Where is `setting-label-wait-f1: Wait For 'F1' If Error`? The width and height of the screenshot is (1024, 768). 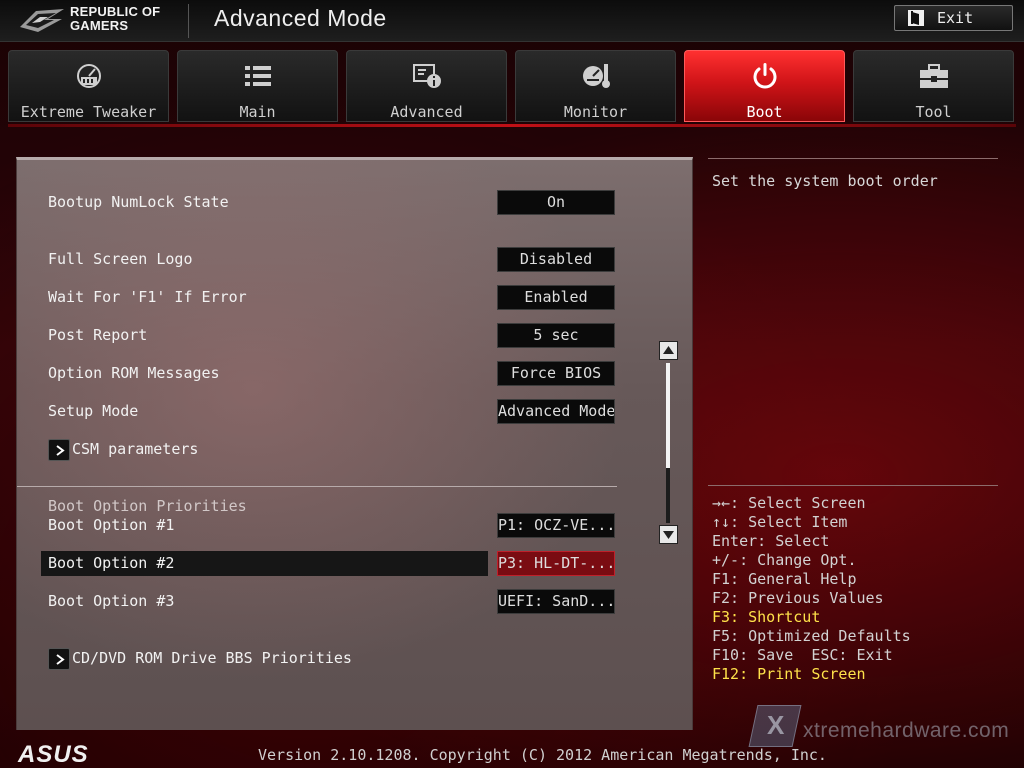
setting-label-wait-f1: Wait For 'F1' If Error is located at coordinates (147, 297).